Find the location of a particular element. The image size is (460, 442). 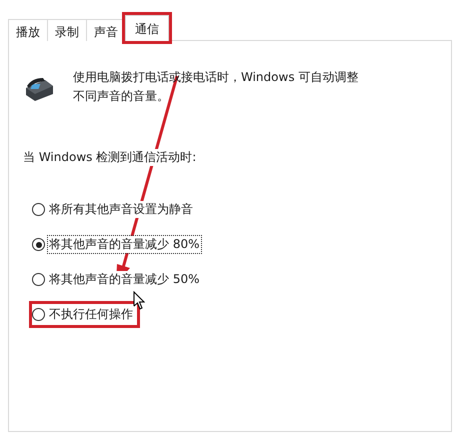

option-label: 将所有其他声音设置为静音 is located at coordinates (121, 209).